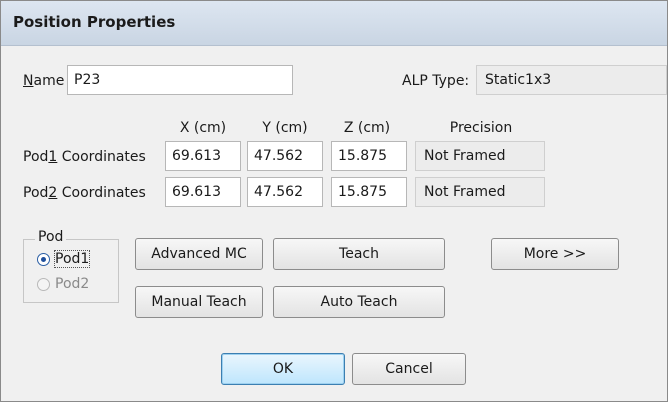 This screenshot has height=402, width=668. I want to click on pod2-coordinates-label: Pod2 Coordinates, so click(84, 193).